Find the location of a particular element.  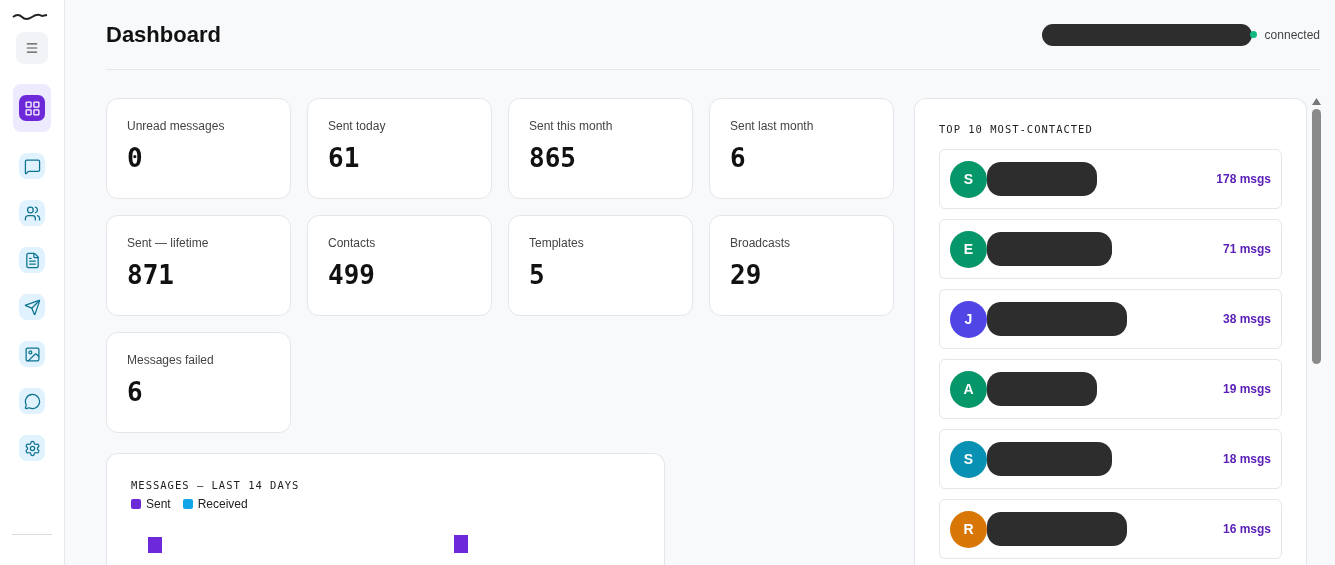

stat-label: Messages failed is located at coordinates (171, 360).